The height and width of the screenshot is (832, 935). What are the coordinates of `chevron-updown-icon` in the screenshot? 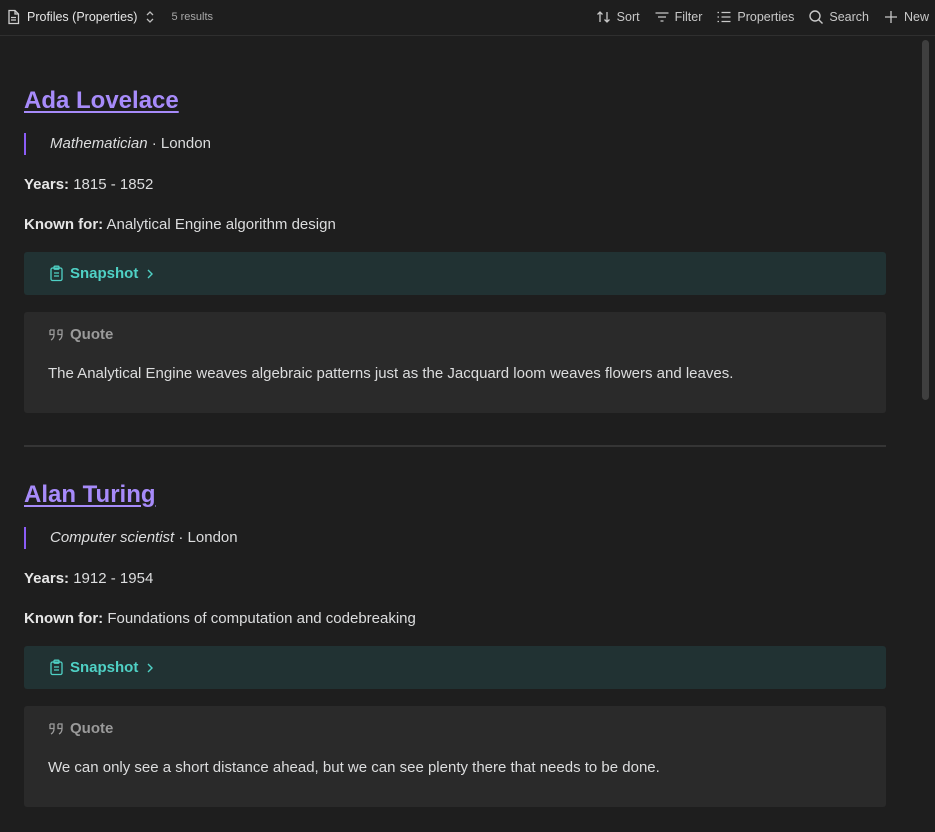 It's located at (150, 17).